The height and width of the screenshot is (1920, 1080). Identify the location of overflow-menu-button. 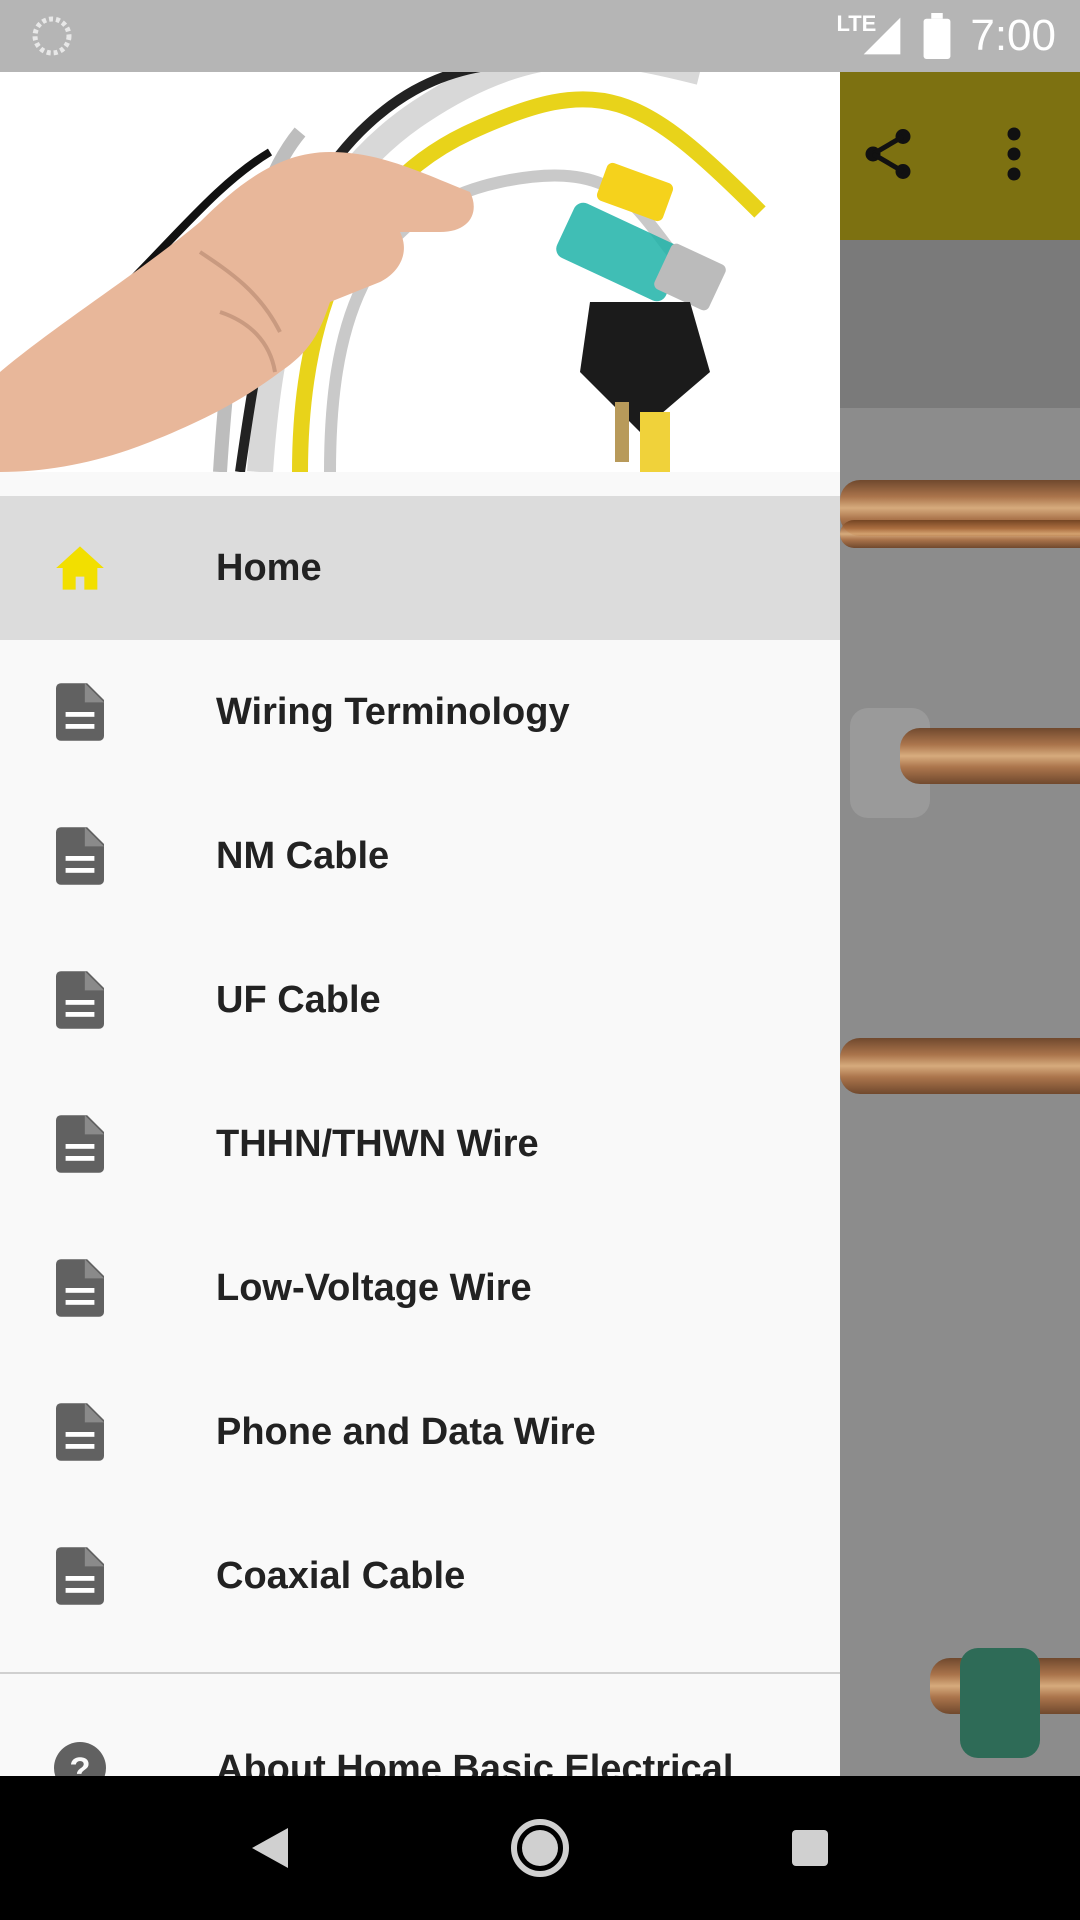
(1014, 154).